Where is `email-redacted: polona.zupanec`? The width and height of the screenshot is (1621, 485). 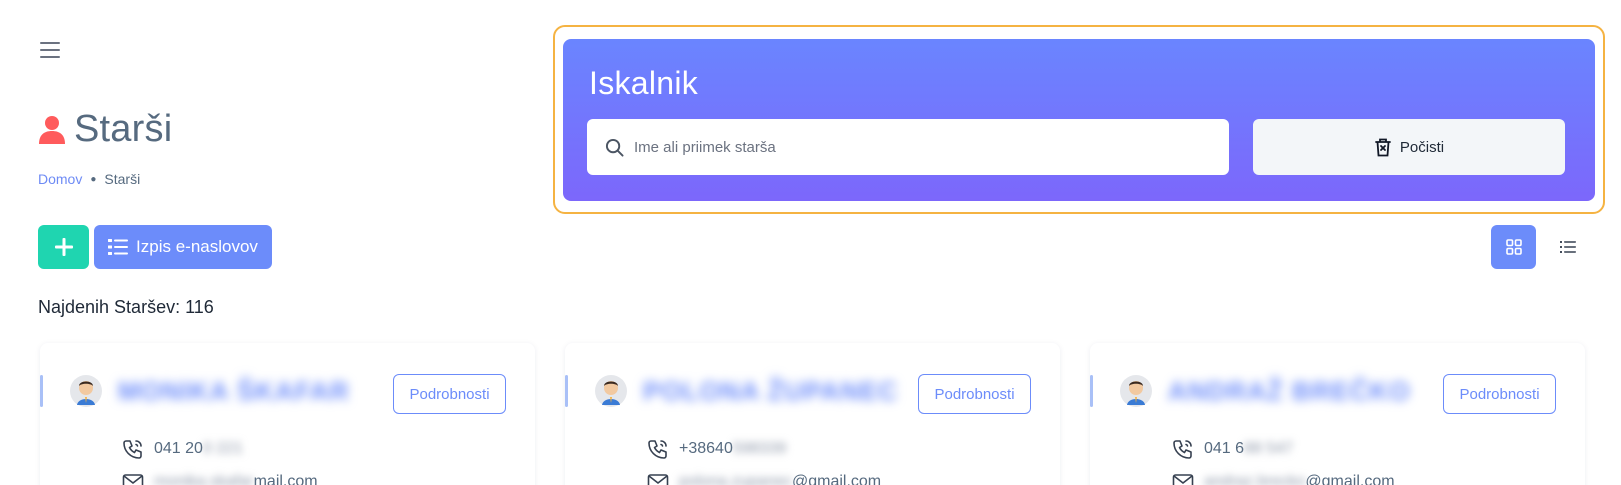
email-redacted: polona.zupanec is located at coordinates (735, 479).